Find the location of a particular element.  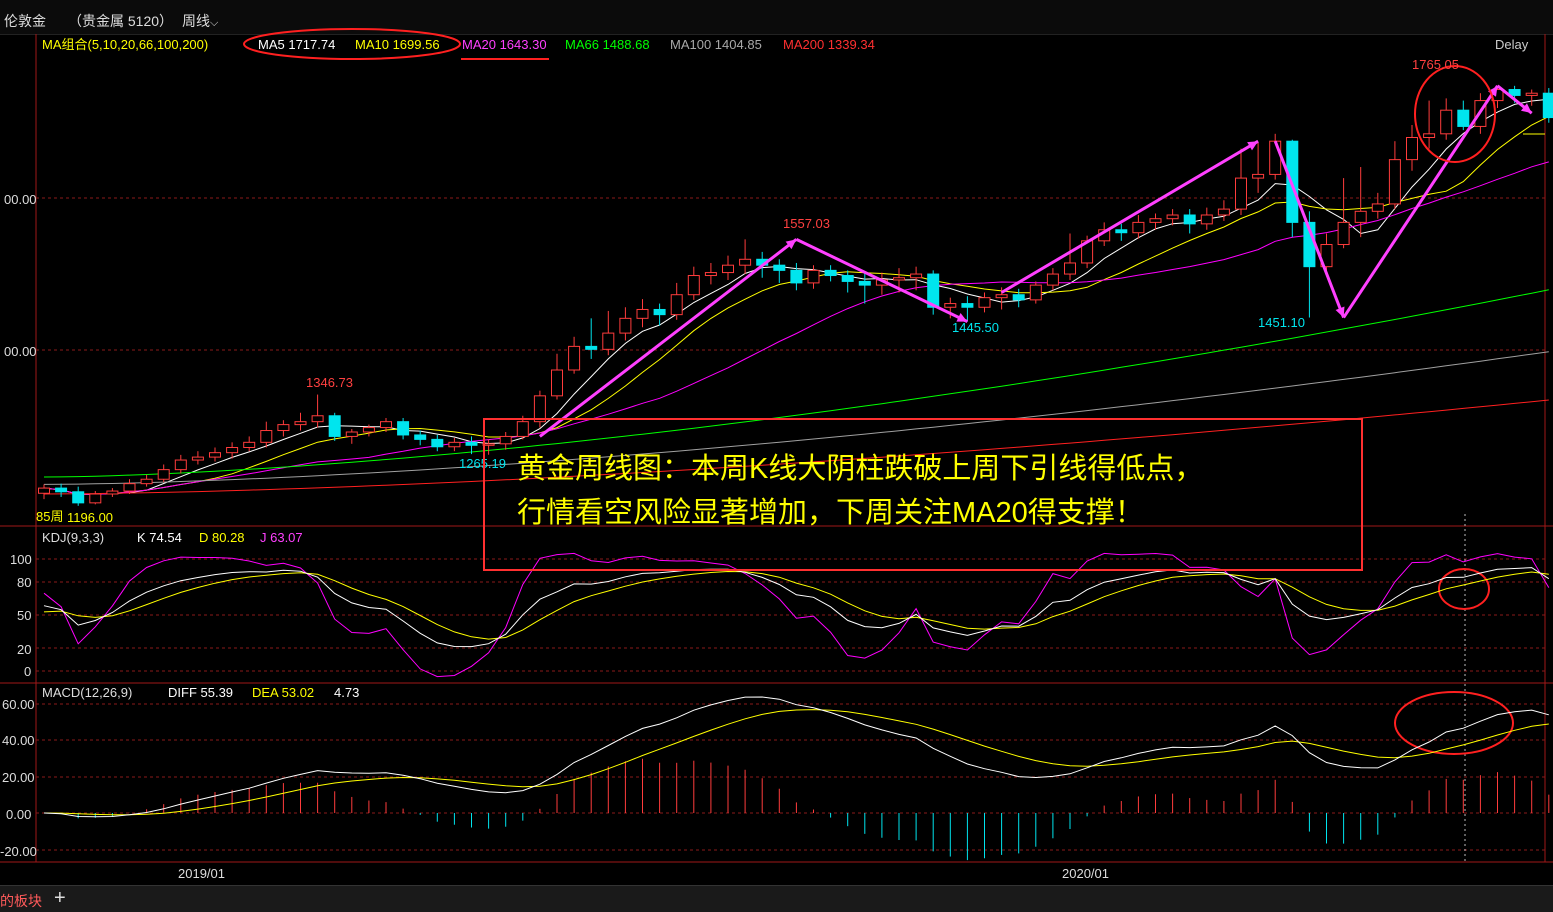

macd-diff-line is located at coordinates (796, 757).